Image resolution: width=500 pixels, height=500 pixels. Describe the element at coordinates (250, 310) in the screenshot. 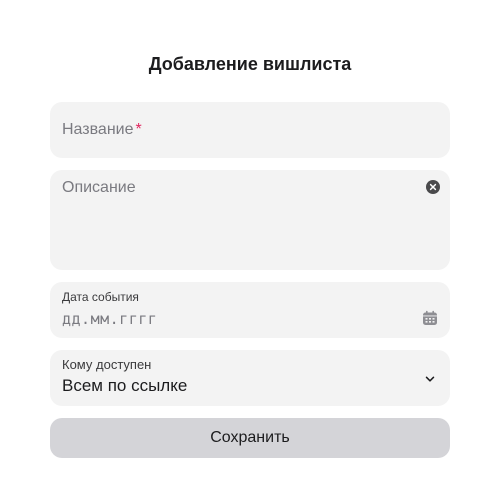

I see `date-field: Дата события дд.мм.гггг` at that location.